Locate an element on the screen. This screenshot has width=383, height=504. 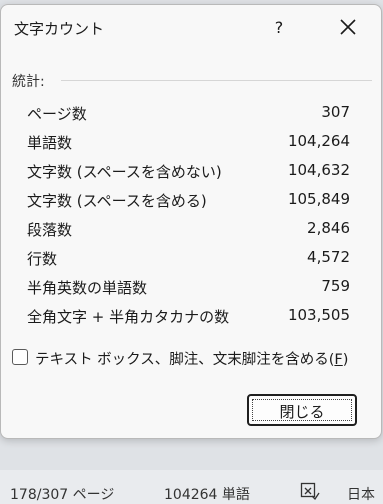
close-icon is located at coordinates (348, 28).